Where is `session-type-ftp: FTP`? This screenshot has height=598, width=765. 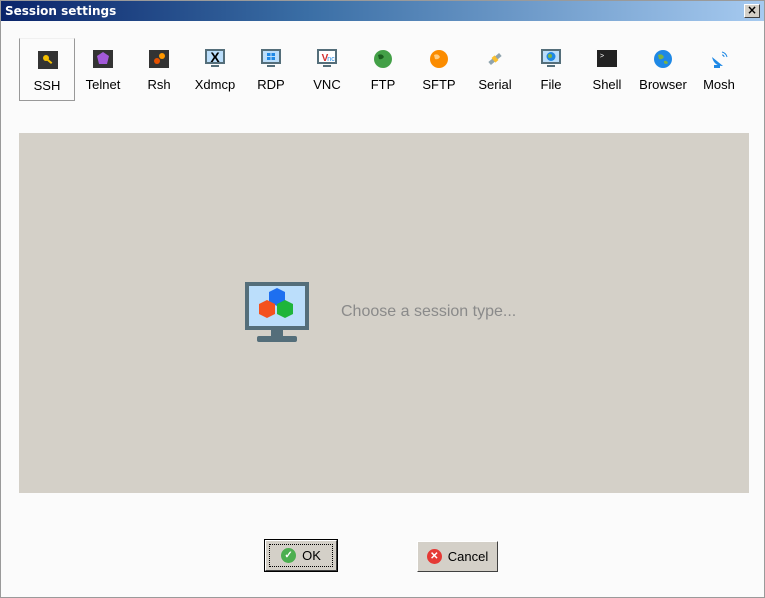 session-type-ftp: FTP is located at coordinates (383, 69).